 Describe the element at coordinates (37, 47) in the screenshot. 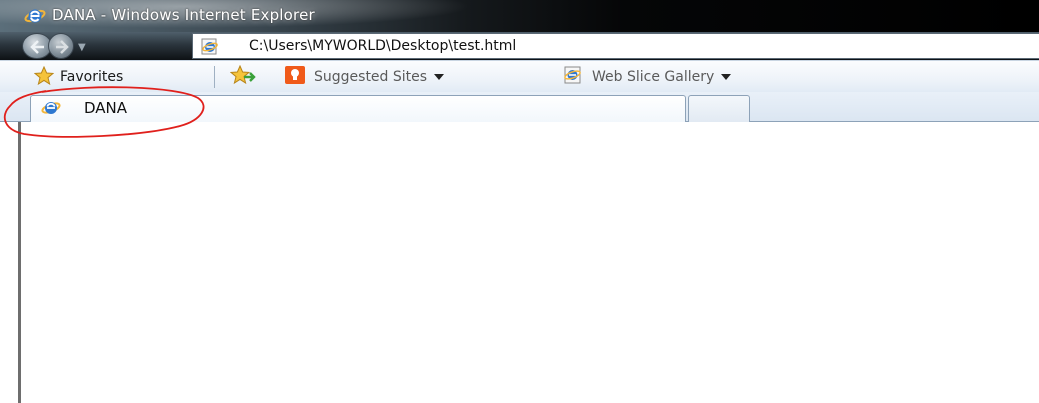

I see `back-arrow-icon` at that location.